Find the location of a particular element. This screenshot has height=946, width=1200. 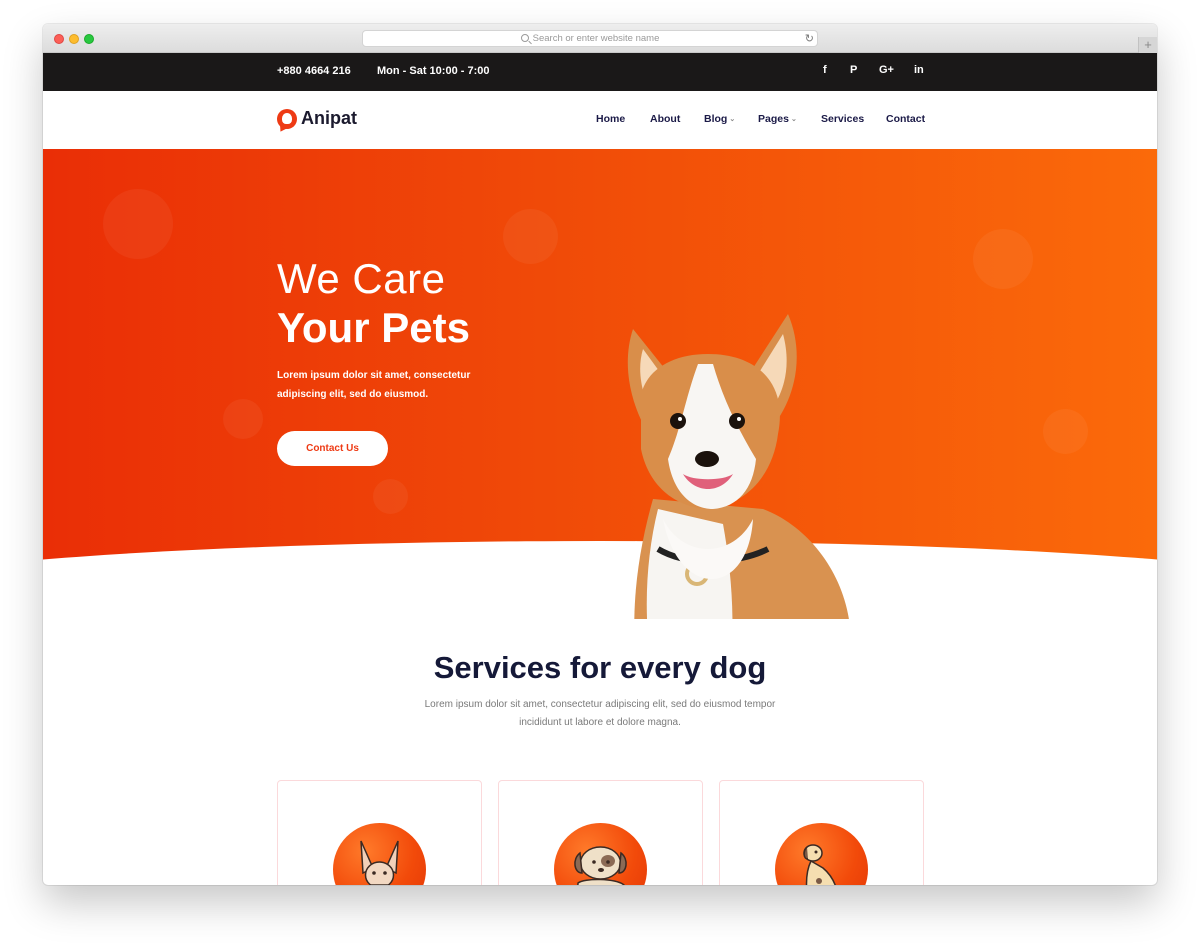

opening-hours: Mon - Sat 10:00 - 7:00 is located at coordinates (433, 71).